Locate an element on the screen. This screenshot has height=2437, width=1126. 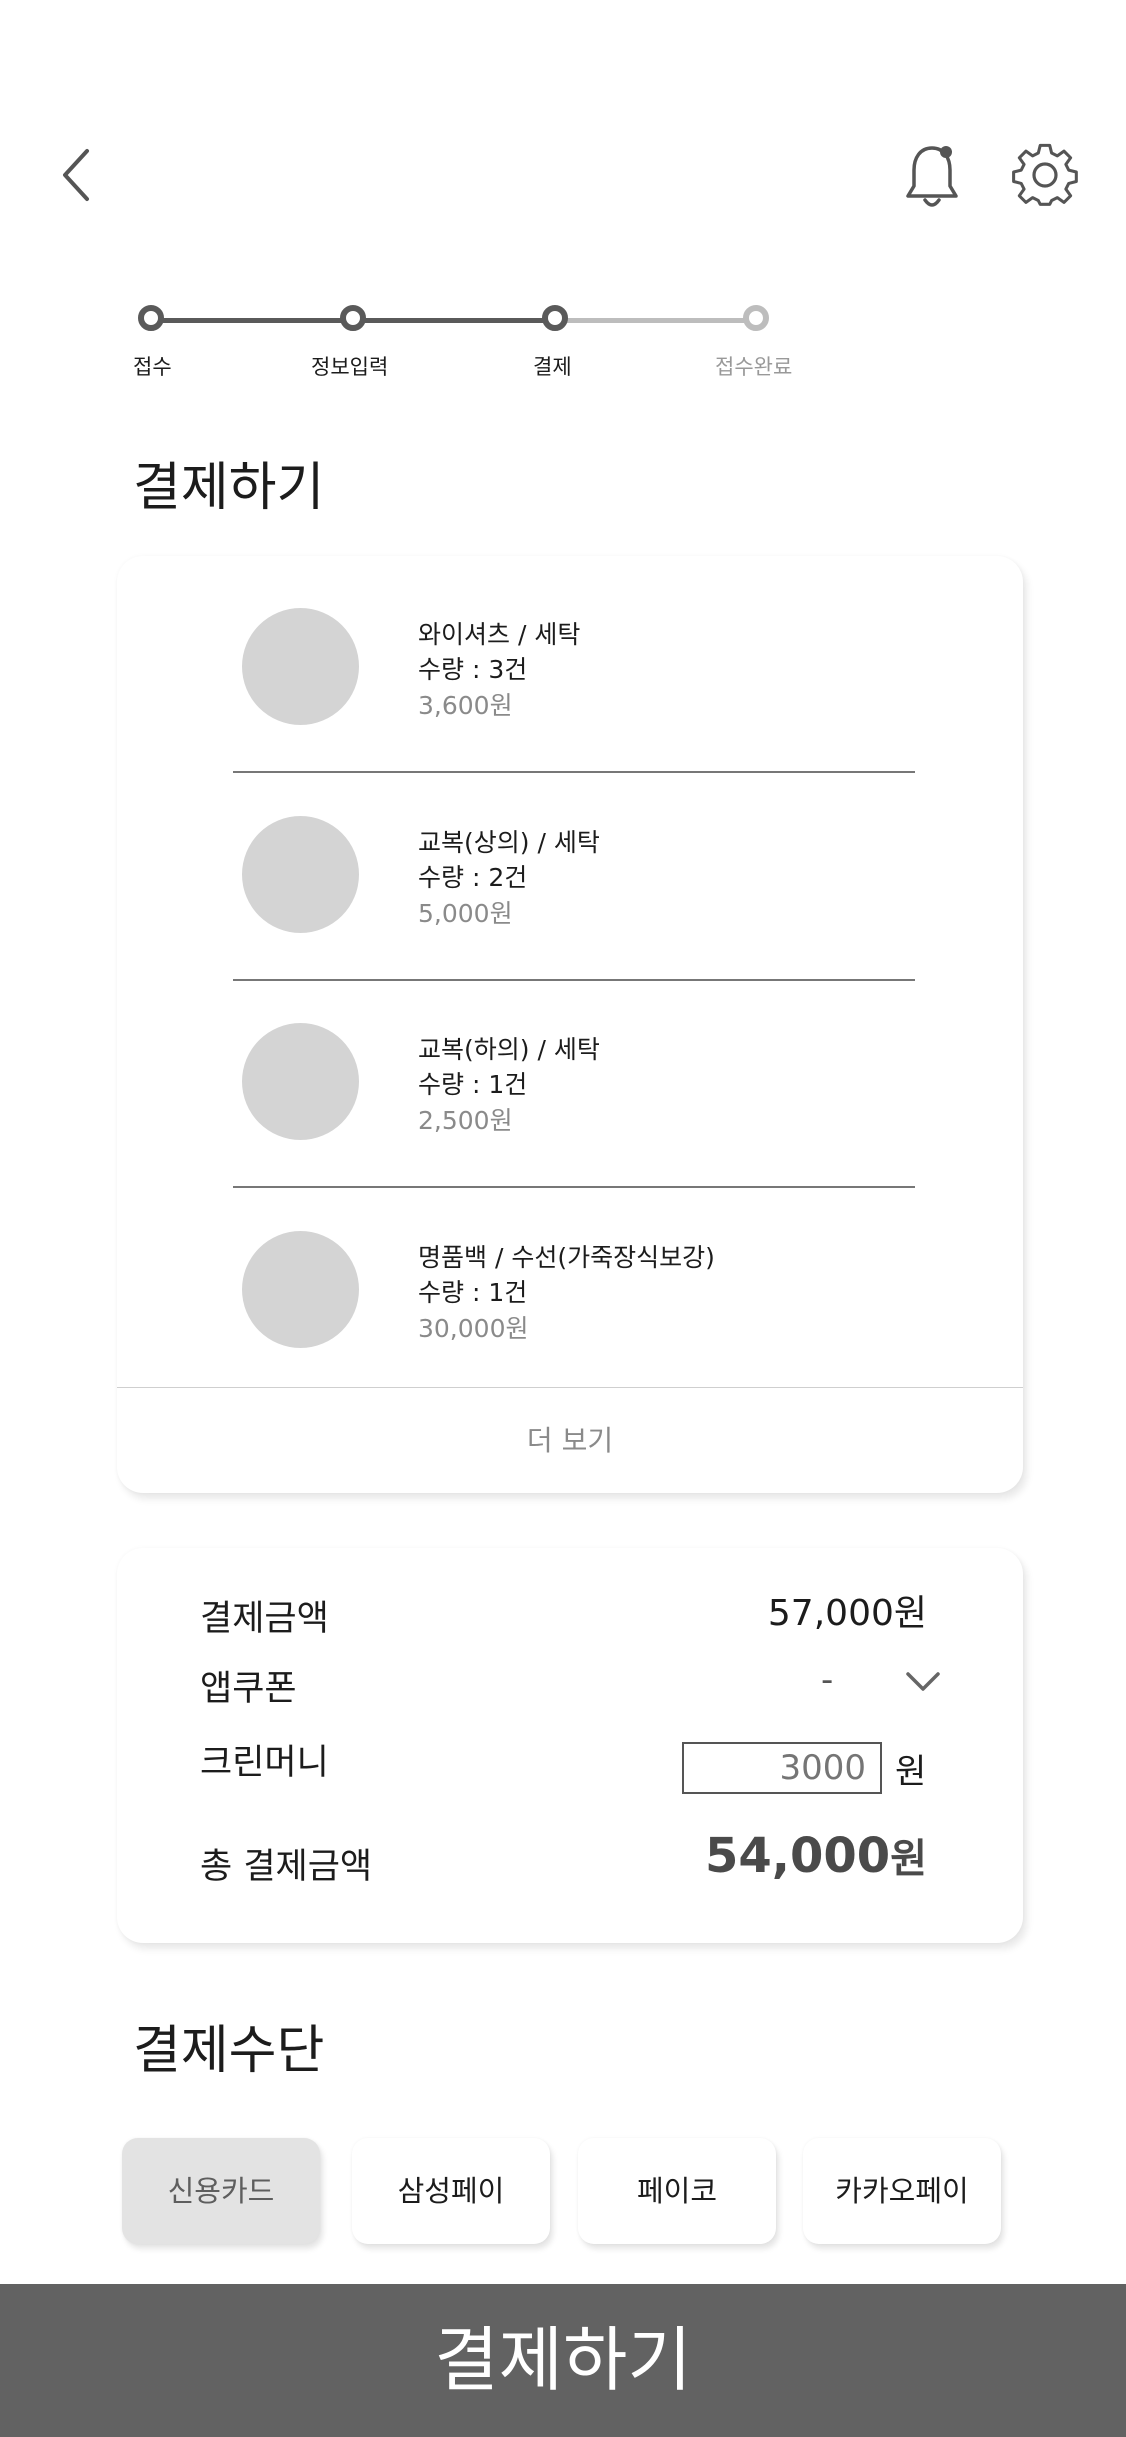
coupon-select: - is located at coordinates (881, 1681).